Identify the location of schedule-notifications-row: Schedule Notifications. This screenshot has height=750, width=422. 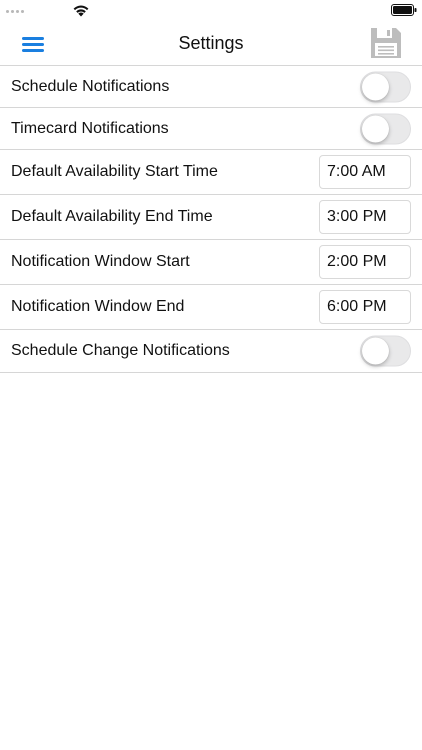
(211, 87).